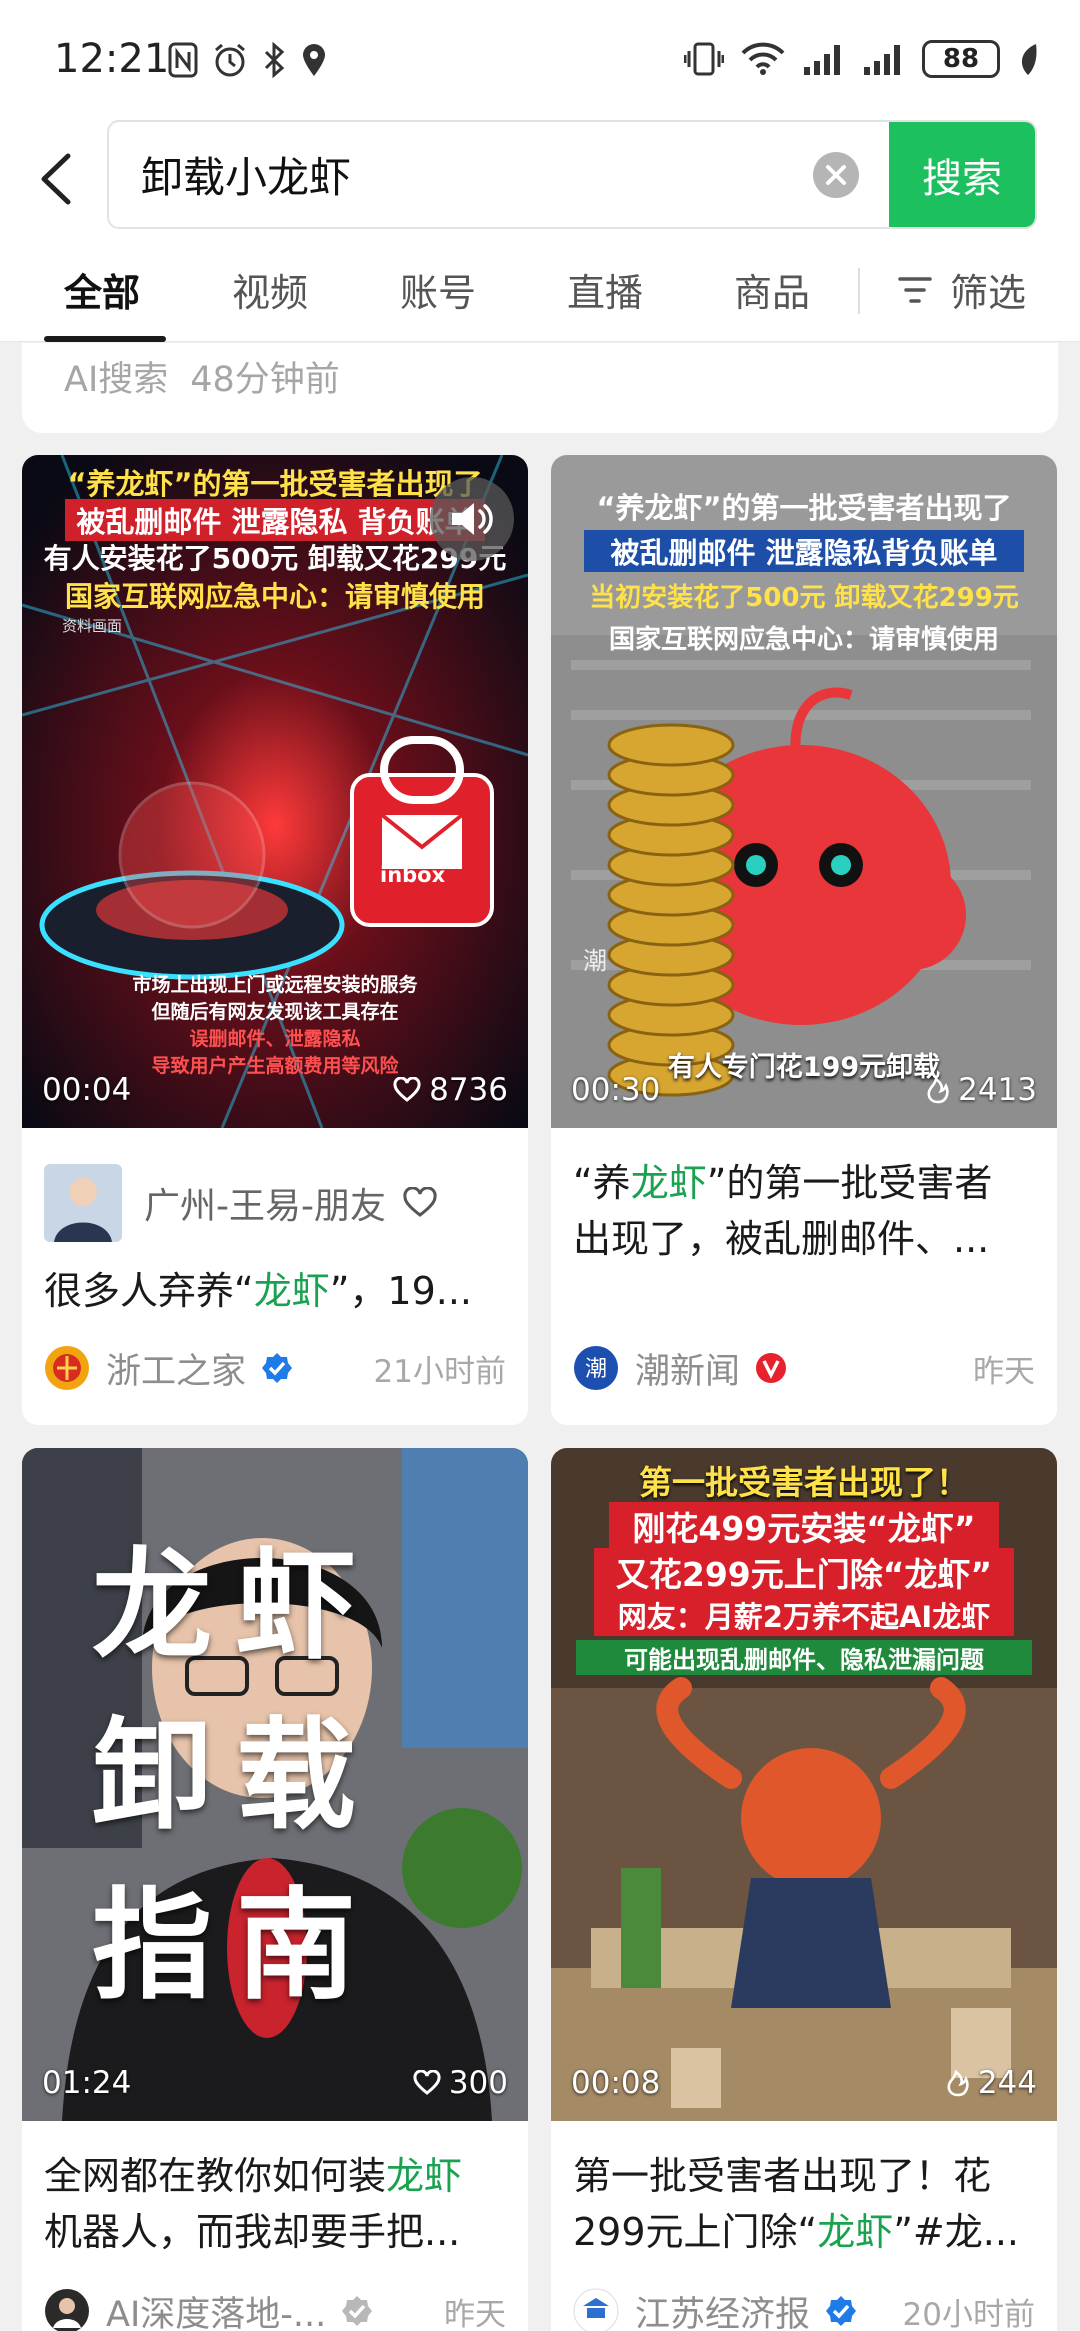 This screenshot has height=2331, width=1080. What do you see at coordinates (270, 289) in the screenshot?
I see `tab-video: 视频` at bounding box center [270, 289].